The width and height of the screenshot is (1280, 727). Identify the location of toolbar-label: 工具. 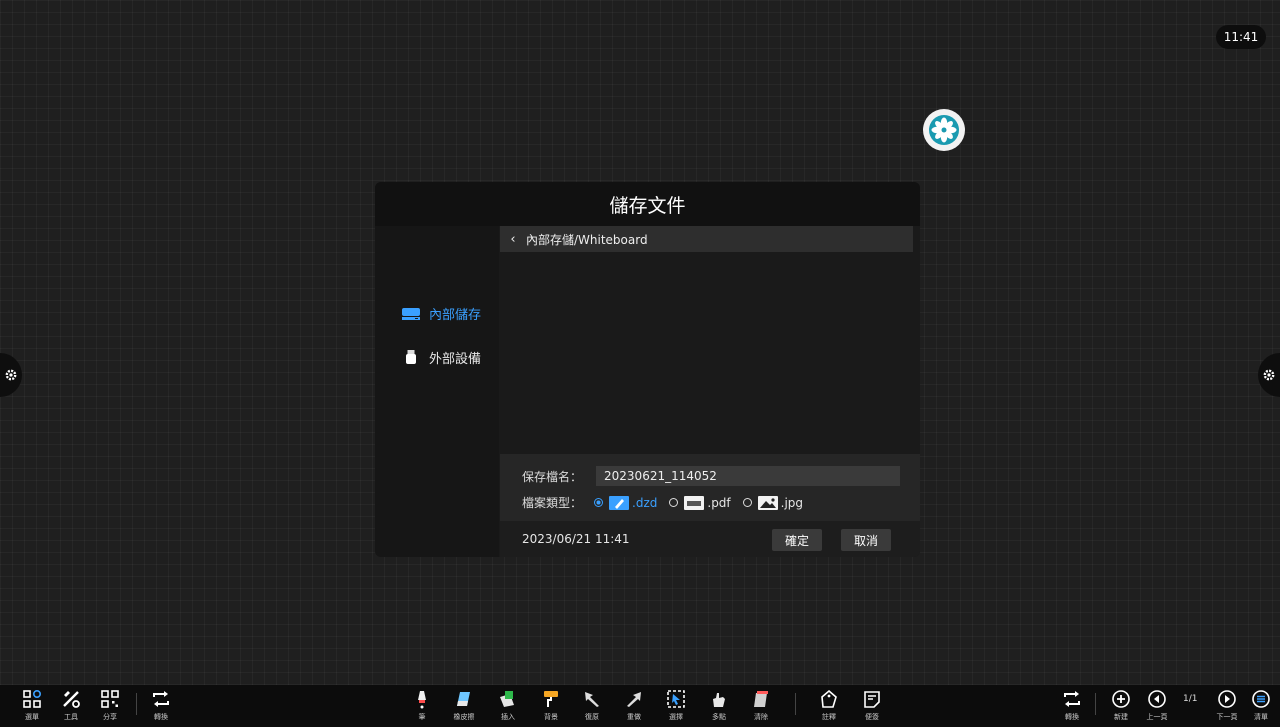
(71, 717).